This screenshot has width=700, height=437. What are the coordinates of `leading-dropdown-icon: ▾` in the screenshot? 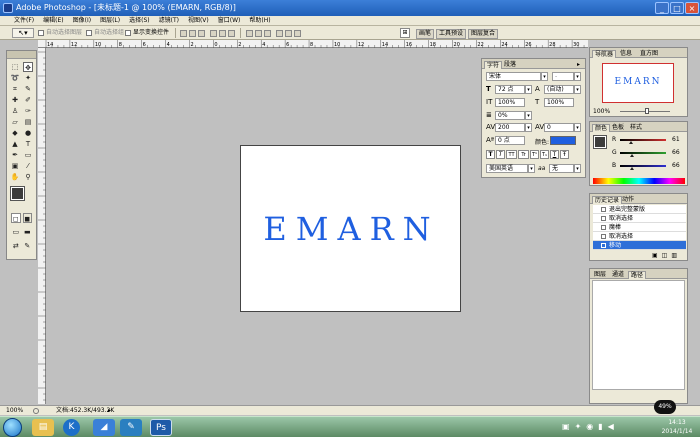 It's located at (577, 89).